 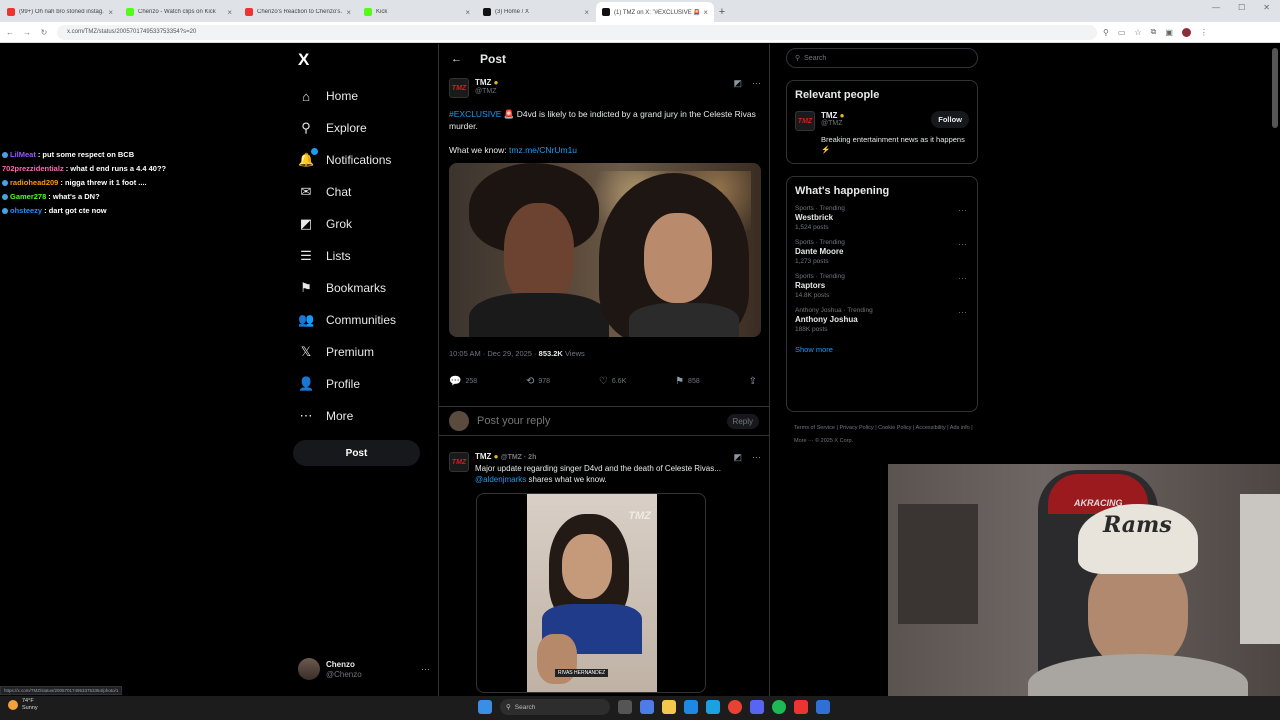 What do you see at coordinates (179, 12) in the screenshot?
I see `browser-tab: Chenzo - Watch clips on Kick ×` at bounding box center [179, 12].